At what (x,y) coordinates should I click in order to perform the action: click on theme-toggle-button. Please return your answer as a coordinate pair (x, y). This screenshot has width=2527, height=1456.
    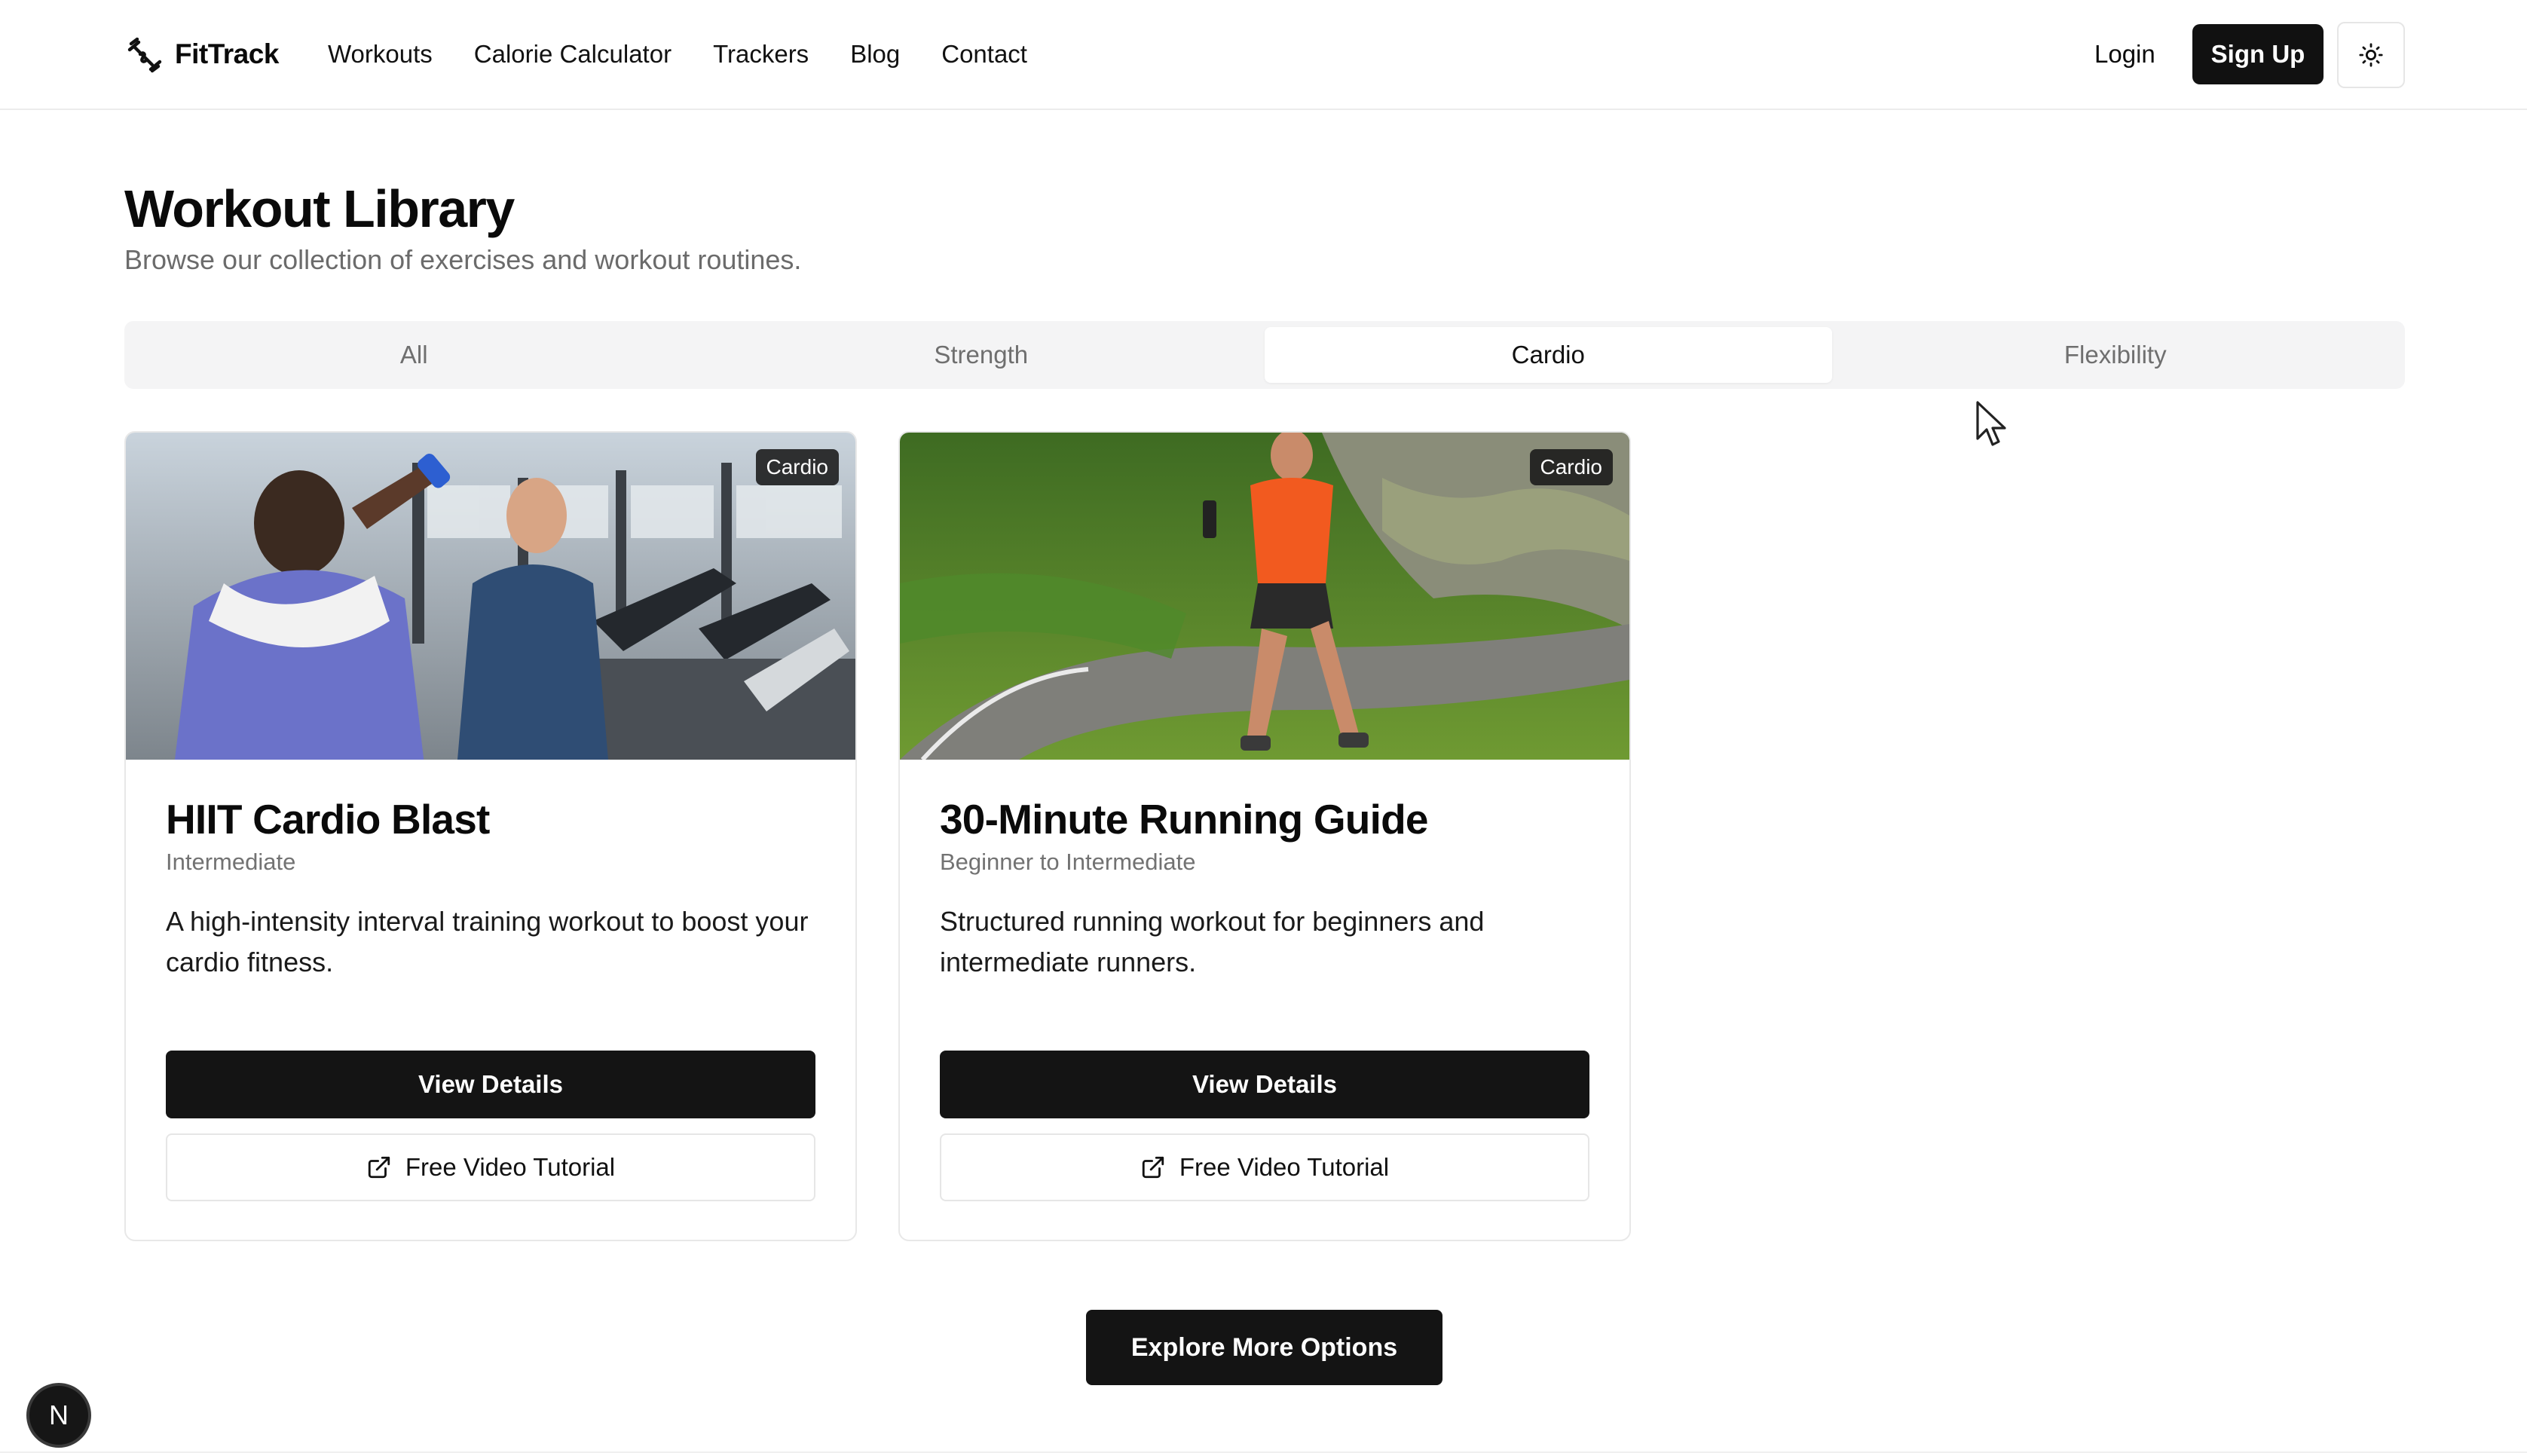
    Looking at the image, I should click on (2371, 55).